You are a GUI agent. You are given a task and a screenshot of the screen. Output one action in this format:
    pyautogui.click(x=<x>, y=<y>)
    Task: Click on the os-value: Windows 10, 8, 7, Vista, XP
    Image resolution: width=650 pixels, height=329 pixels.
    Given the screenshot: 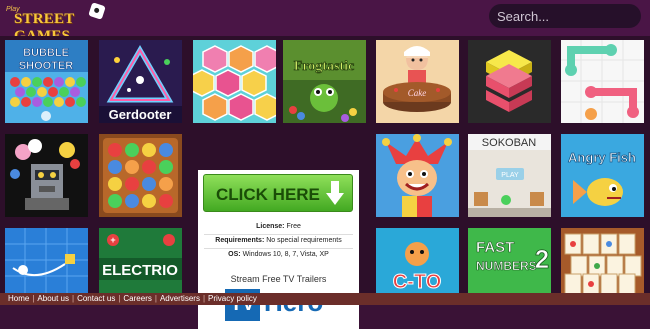 What is the action you would take?
    pyautogui.click(x=285, y=254)
    